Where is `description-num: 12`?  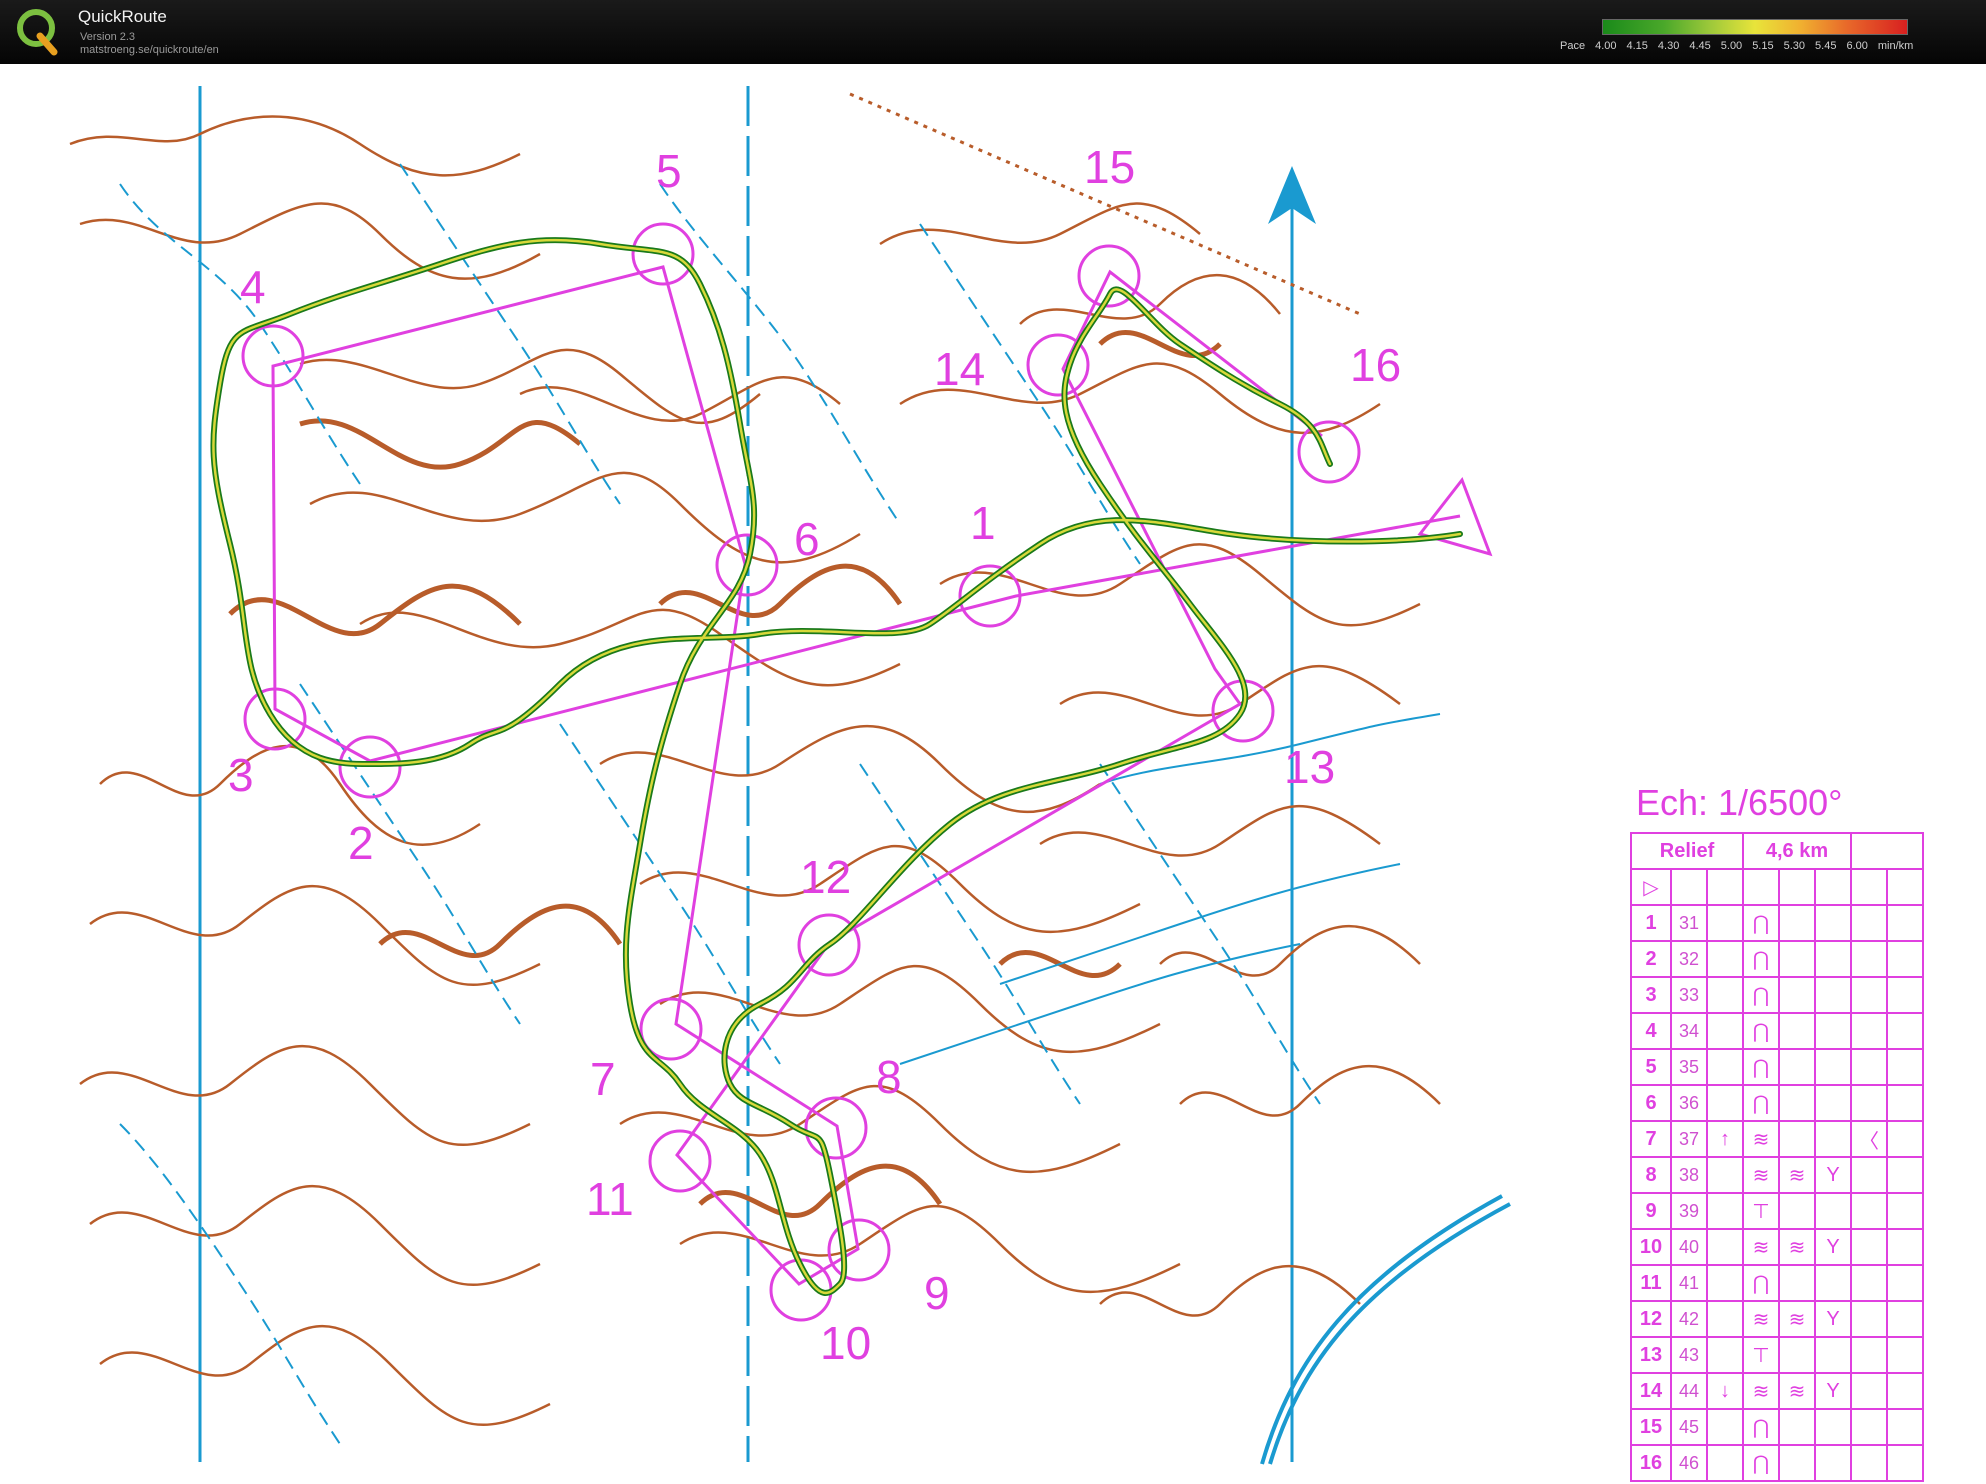 description-num: 12 is located at coordinates (1651, 1319).